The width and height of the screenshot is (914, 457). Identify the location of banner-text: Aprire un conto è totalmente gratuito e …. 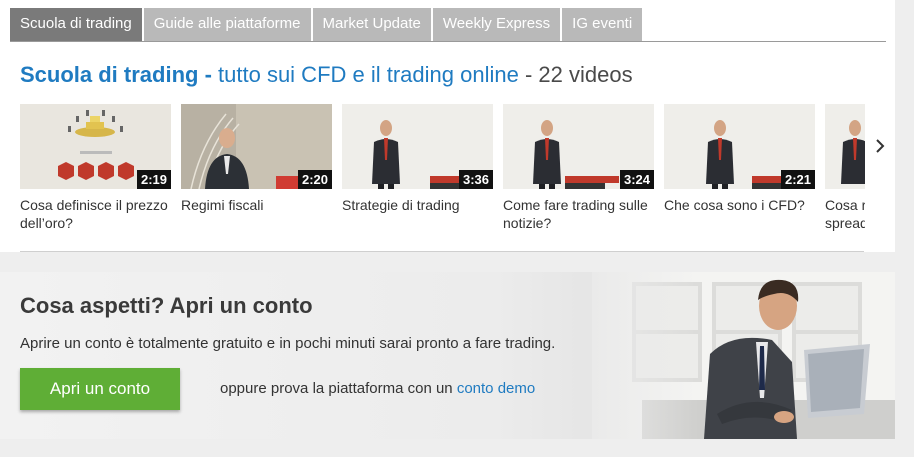
(288, 343).